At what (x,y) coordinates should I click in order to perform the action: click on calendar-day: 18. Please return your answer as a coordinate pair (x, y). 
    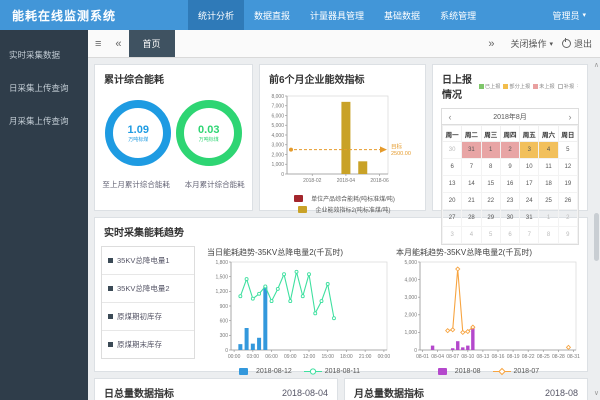
    Looking at the image, I should click on (548, 184).